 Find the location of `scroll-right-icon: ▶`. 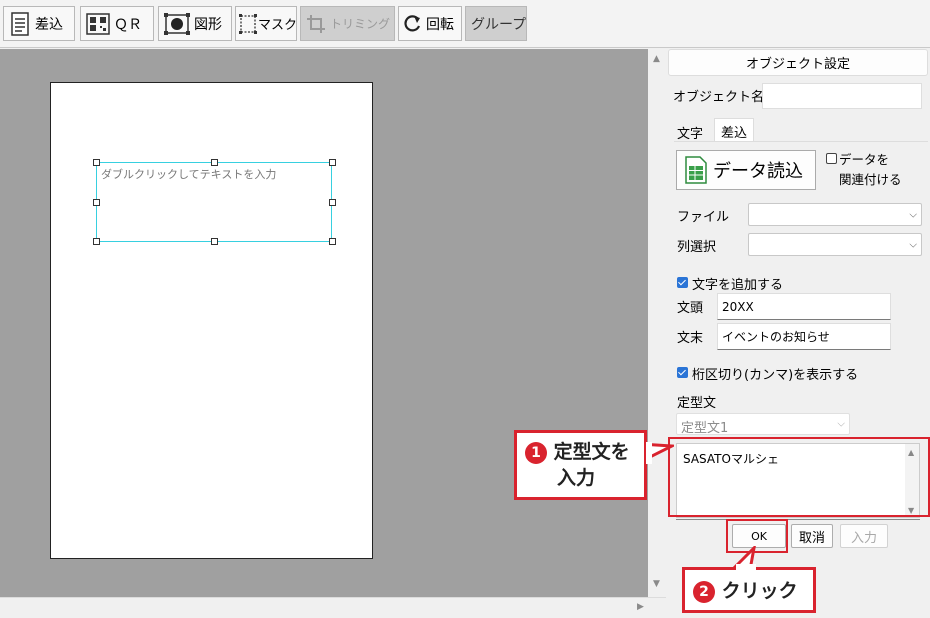

scroll-right-icon: ▶ is located at coordinates (640, 607).